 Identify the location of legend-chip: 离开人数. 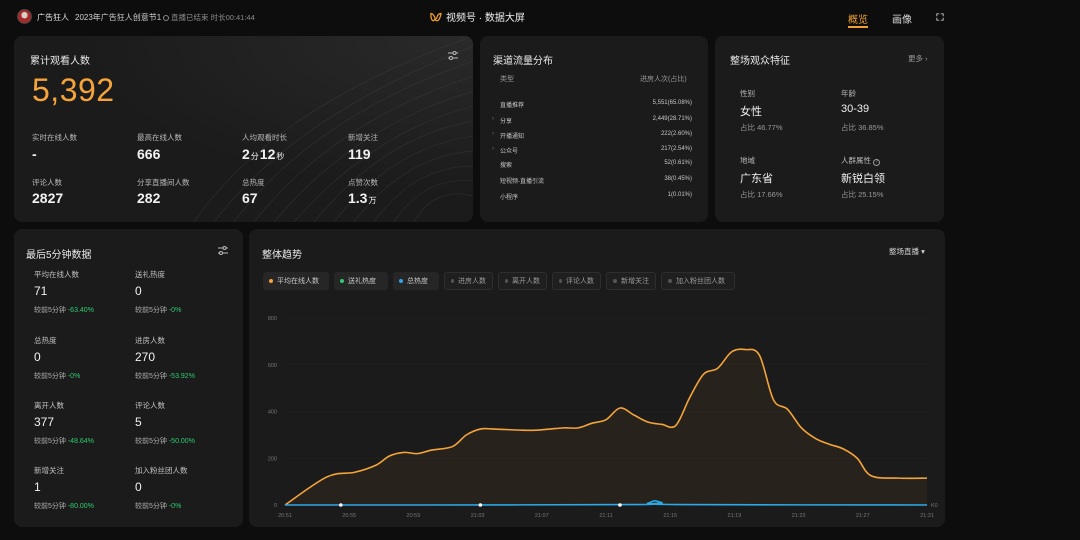
(522, 281).